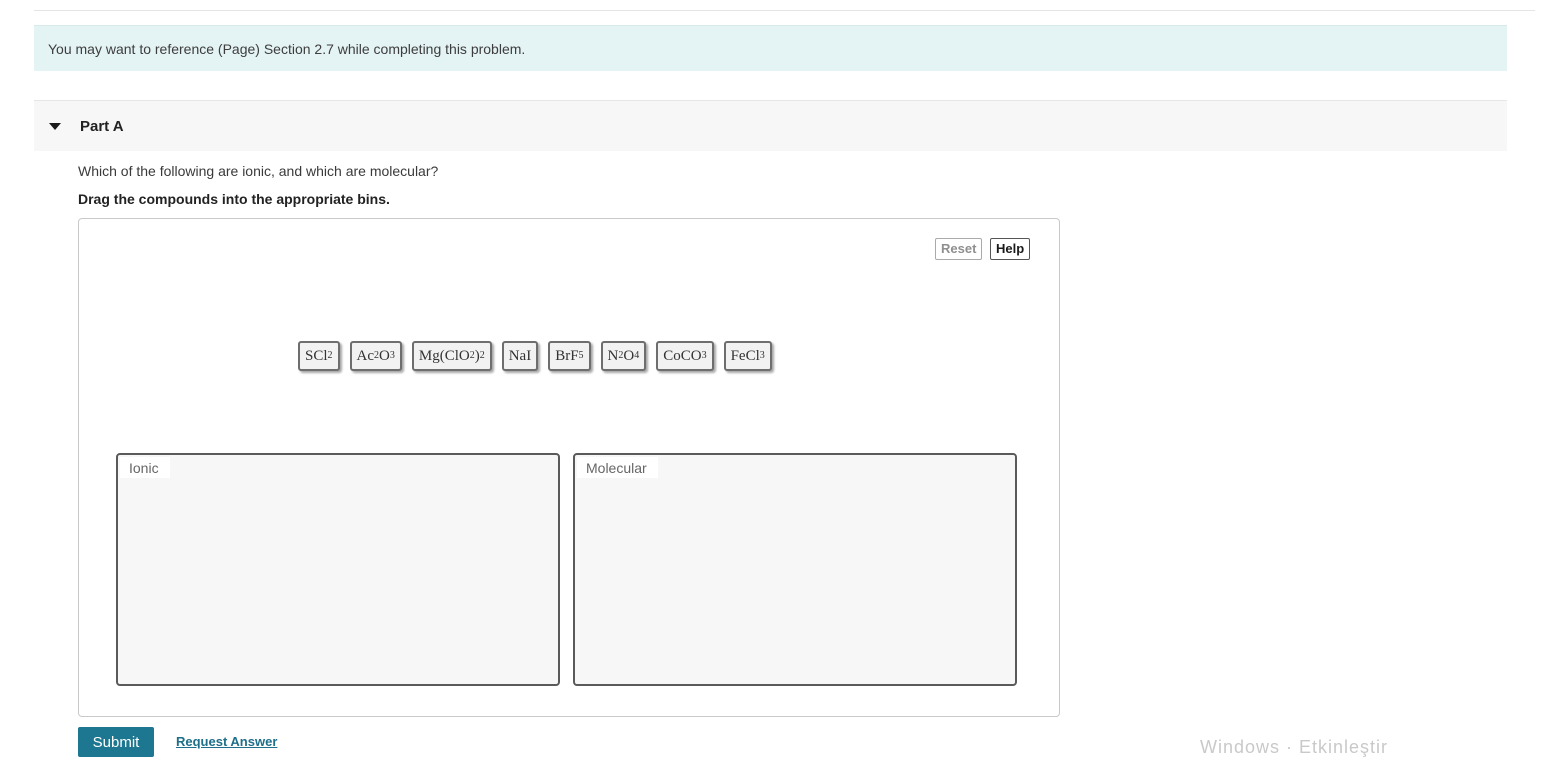 This screenshot has width=1551, height=758. I want to click on reset-button: Reset, so click(959, 249).